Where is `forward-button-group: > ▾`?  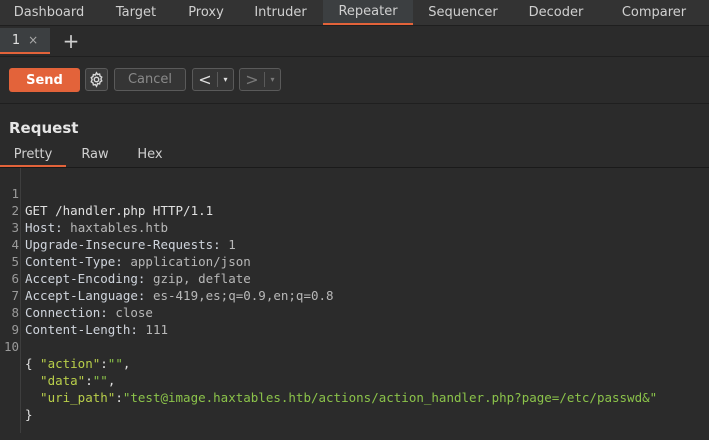
forward-button-group: > ▾ is located at coordinates (260, 79).